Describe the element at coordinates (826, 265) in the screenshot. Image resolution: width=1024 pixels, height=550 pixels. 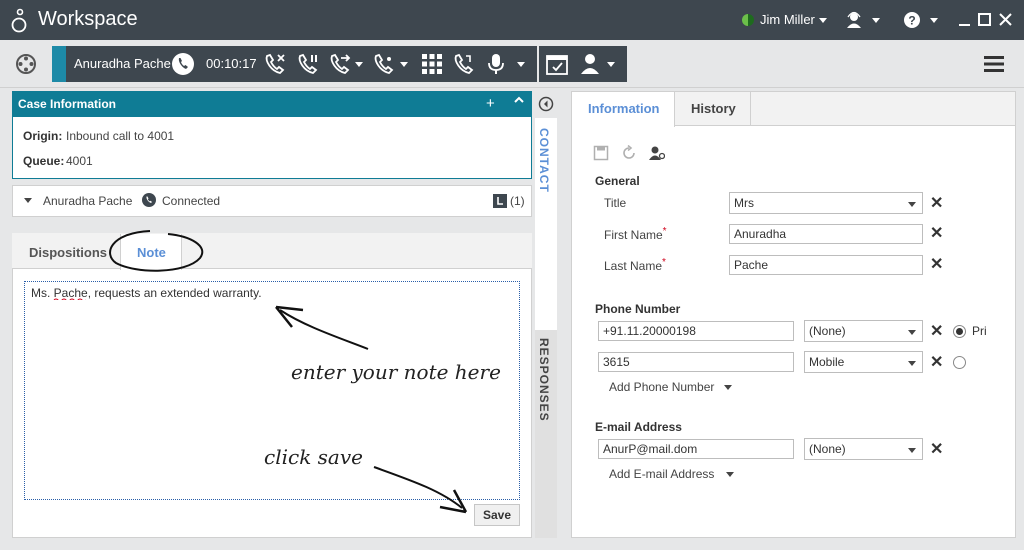
I see `last-name-field: Pache` at that location.